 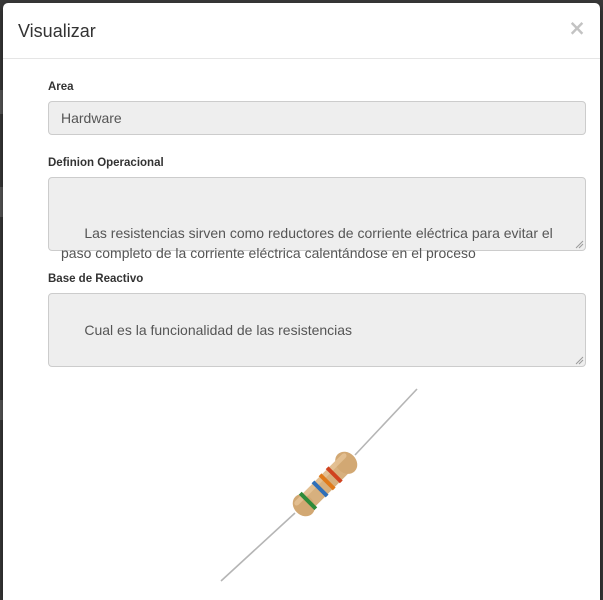 What do you see at coordinates (106, 163) in the screenshot?
I see `definition-label: Definion Operacional` at bounding box center [106, 163].